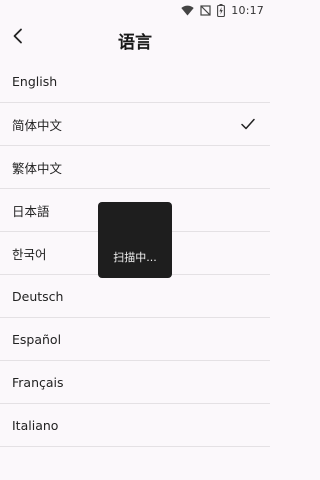 The width and height of the screenshot is (320, 480). Describe the element at coordinates (221, 10) in the screenshot. I see `battery-charging-icon` at that location.